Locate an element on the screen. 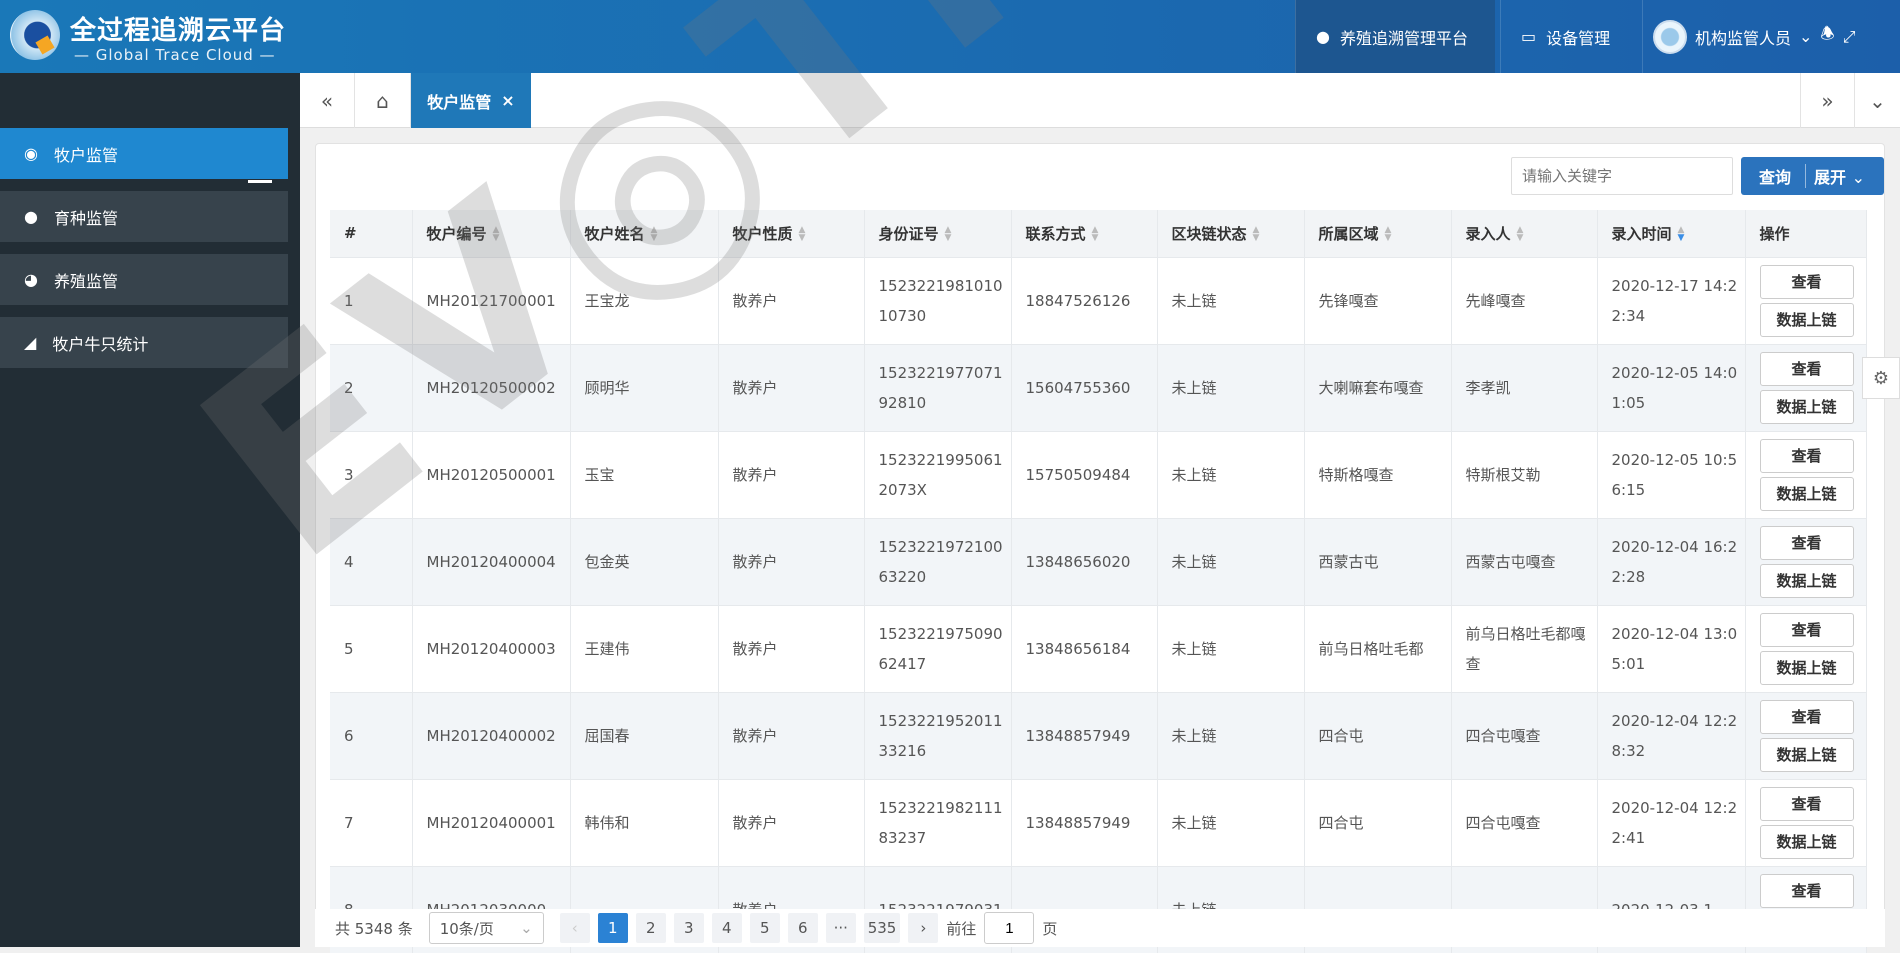 This screenshot has width=1900, height=953. table-cell: 前乌日格吐毛都 is located at coordinates (1378, 648).